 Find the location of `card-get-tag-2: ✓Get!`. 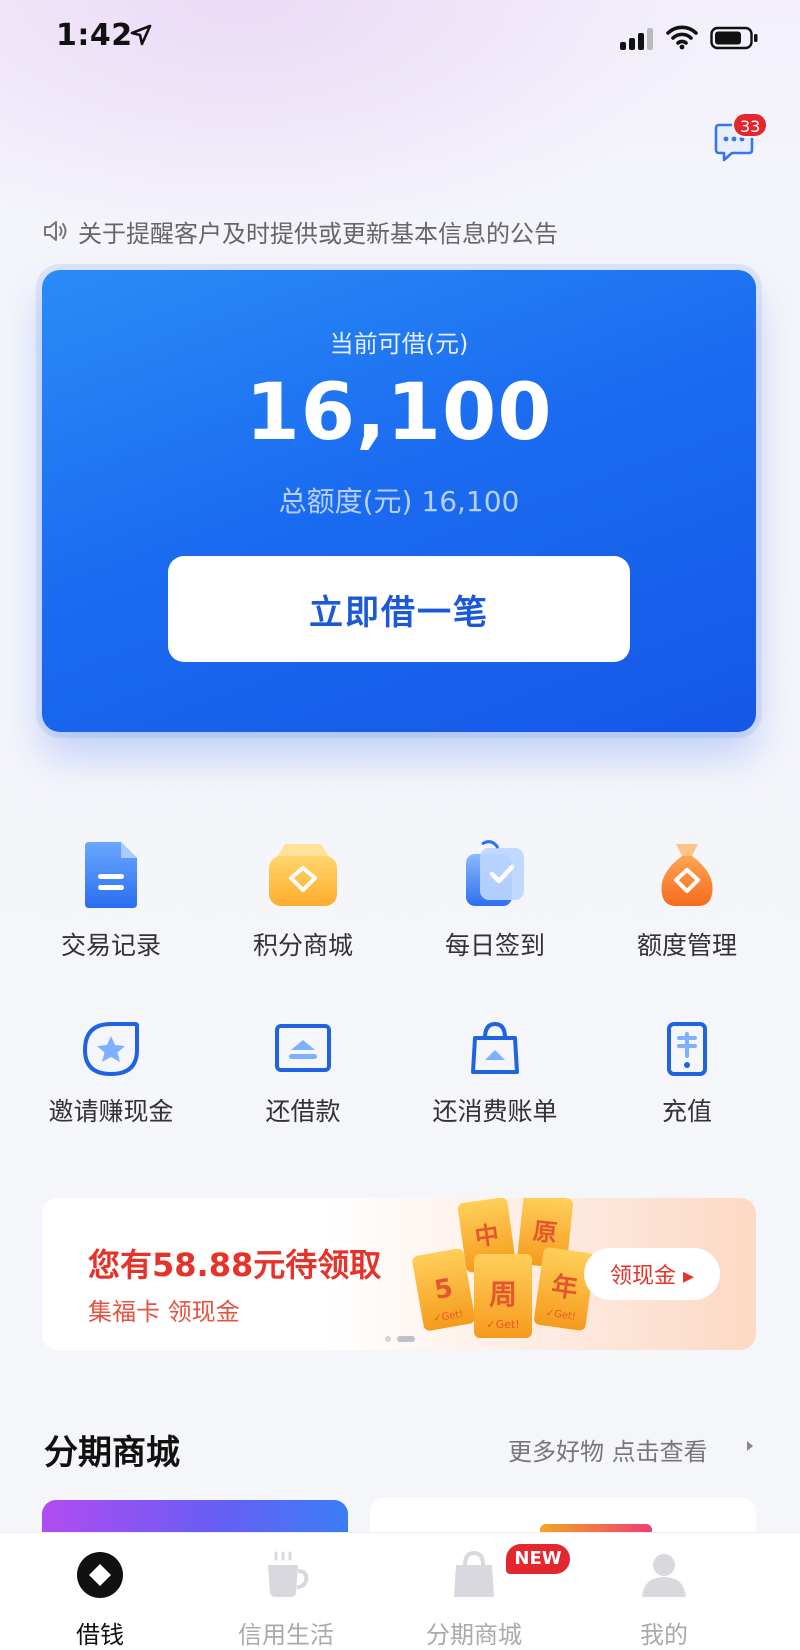

card-get-tag-2: ✓Get! is located at coordinates (502, 1324).